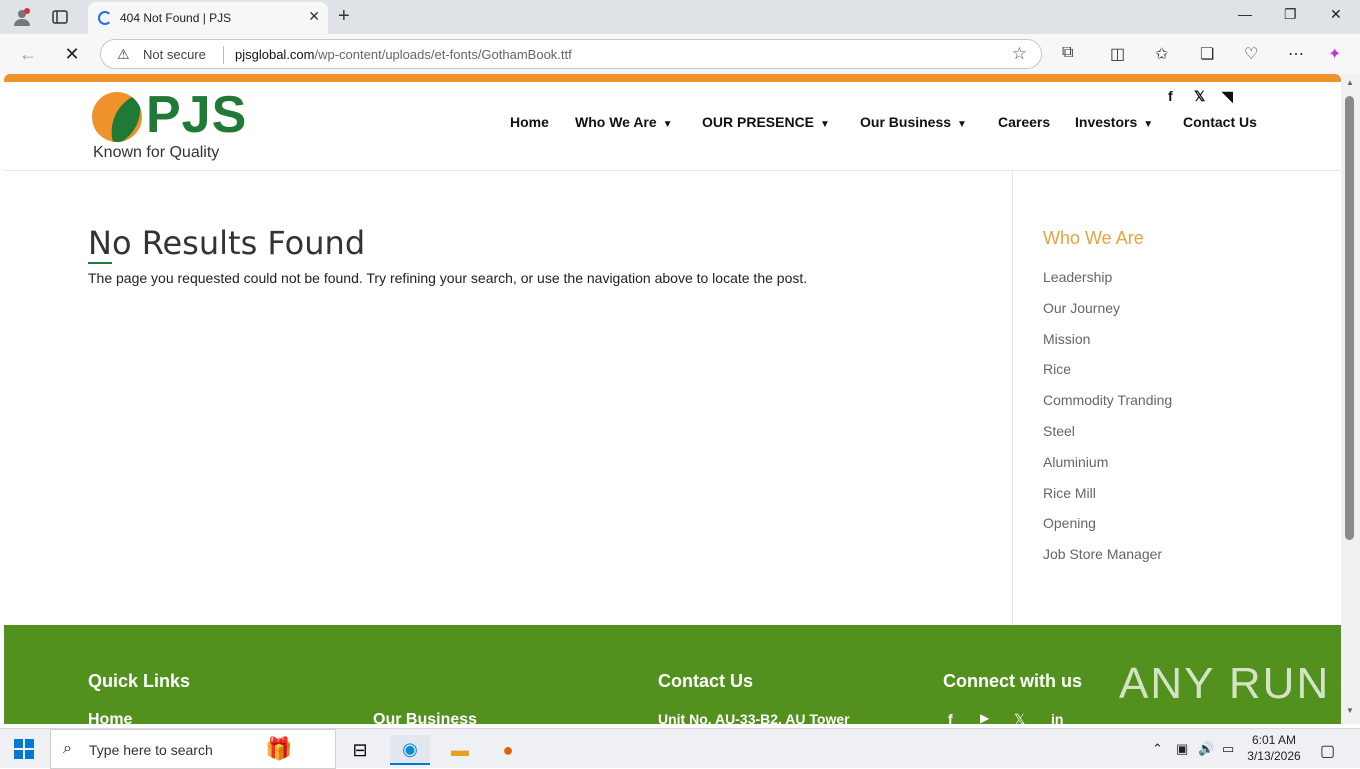 Image resolution: width=1360 pixels, height=769 pixels. I want to click on extensions-icon: ⧉, so click(1067, 53).